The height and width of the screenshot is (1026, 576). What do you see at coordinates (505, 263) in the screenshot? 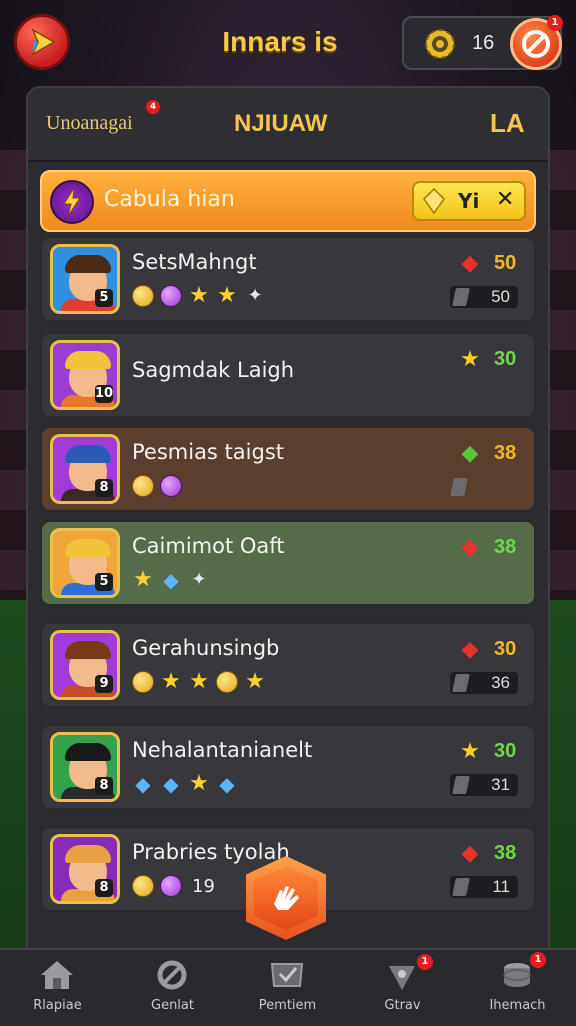
I see `player-score: 50` at bounding box center [505, 263].